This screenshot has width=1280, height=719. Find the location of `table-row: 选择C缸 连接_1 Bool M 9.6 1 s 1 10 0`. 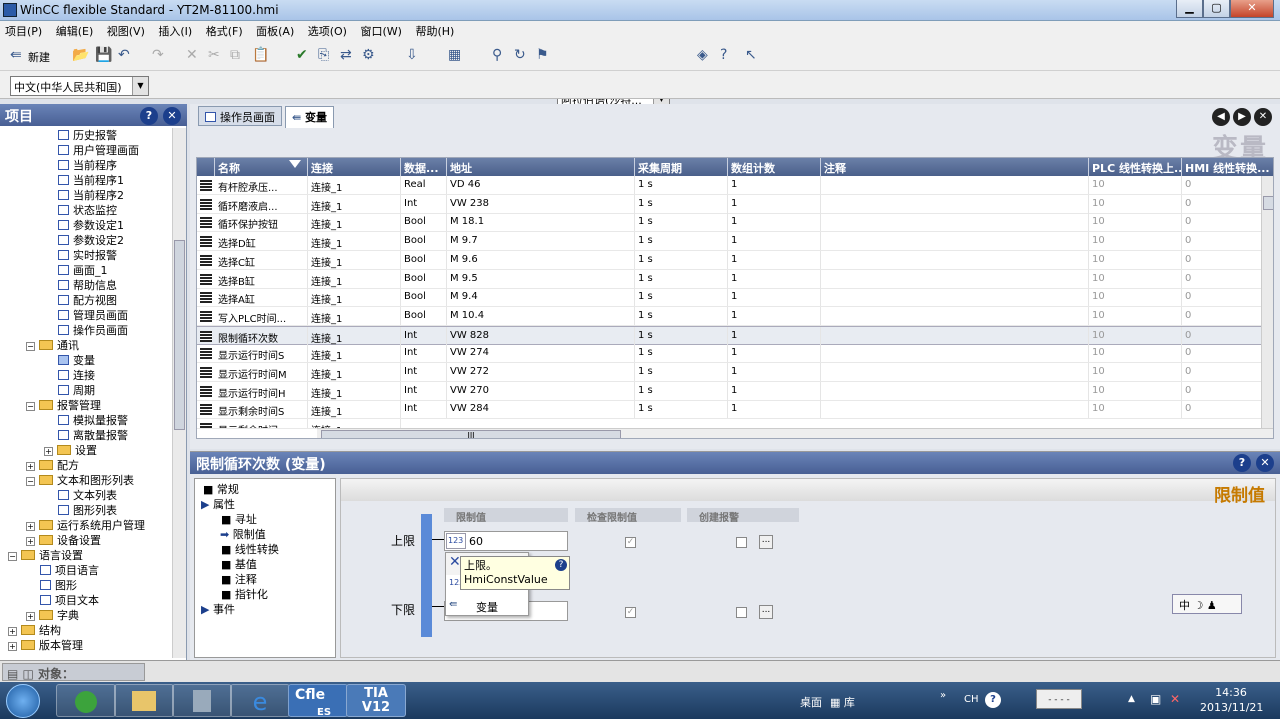

table-row: 选择C缸 连接_1 Bool M 9.6 1 s 1 10 0 is located at coordinates (735, 260).